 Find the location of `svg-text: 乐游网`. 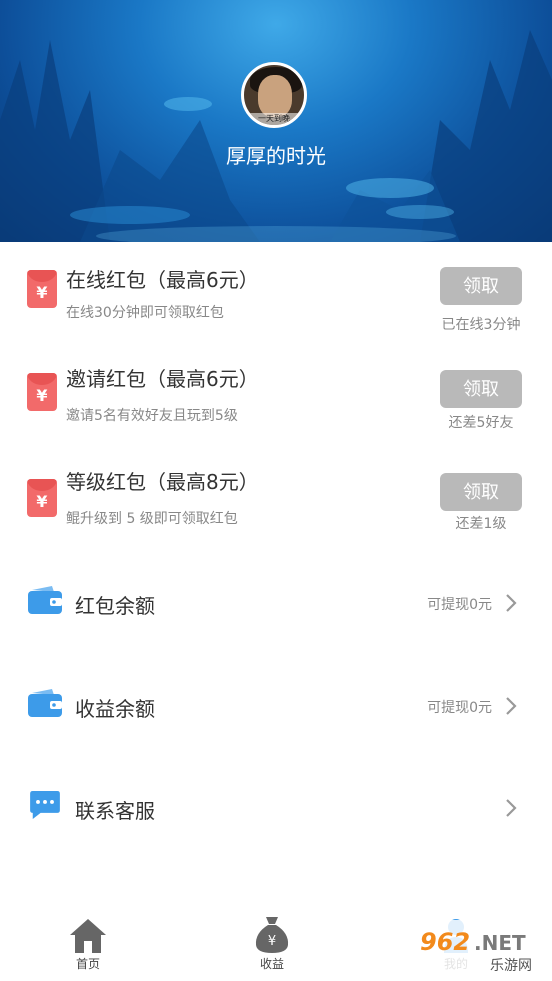

svg-text: 乐游网 is located at coordinates (511, 966).